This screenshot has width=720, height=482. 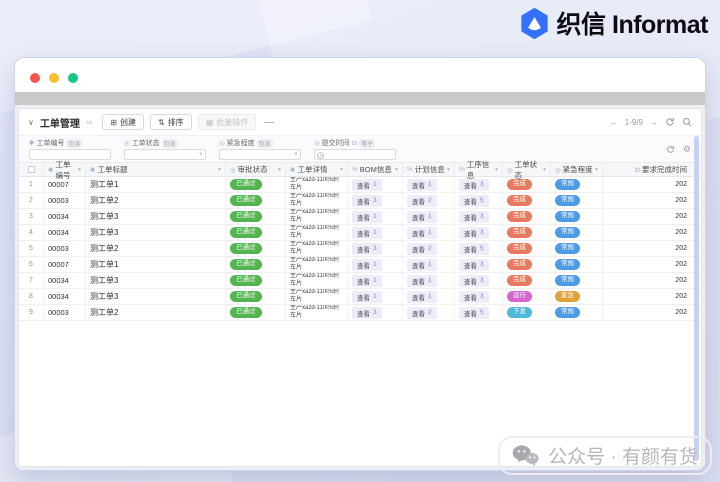 What do you see at coordinates (65, 170) in the screenshot?
I see `column-header-code: ✱ 工单编号 ▾` at bounding box center [65, 170].